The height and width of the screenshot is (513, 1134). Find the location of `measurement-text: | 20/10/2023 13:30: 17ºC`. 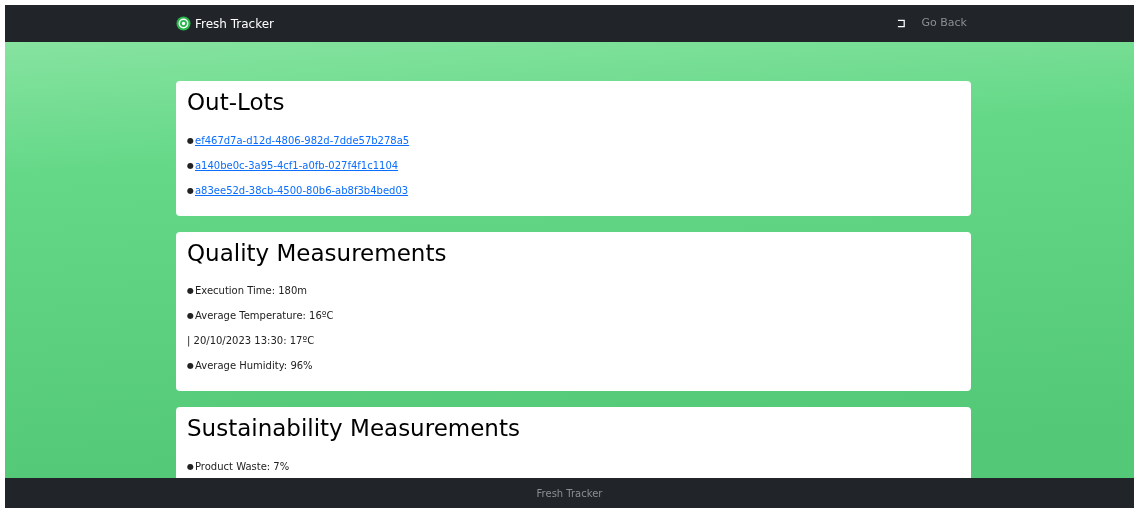

measurement-text: | 20/10/2023 13:30: 17ºC is located at coordinates (251, 341).